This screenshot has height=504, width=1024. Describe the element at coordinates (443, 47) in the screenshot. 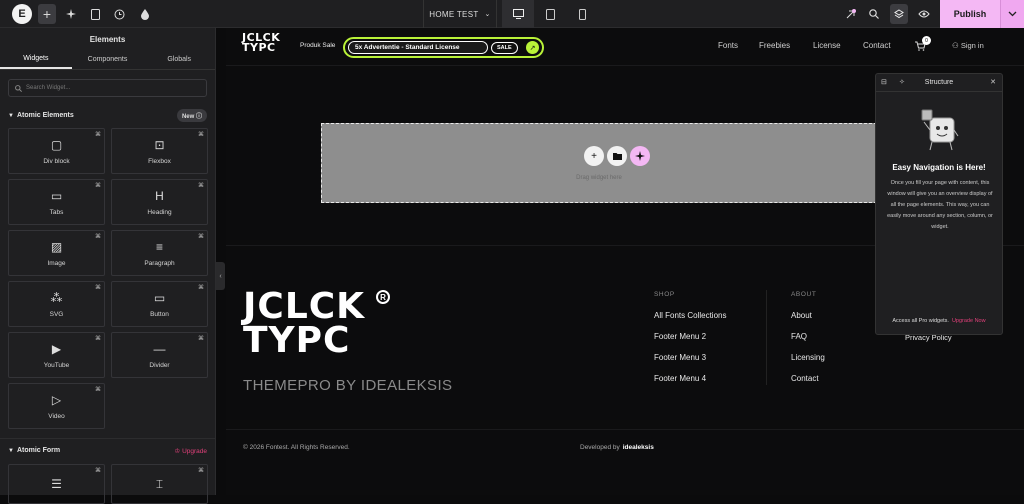

I see `promo-banner: 5x Advertentie - Standard License SALE ↗` at that location.